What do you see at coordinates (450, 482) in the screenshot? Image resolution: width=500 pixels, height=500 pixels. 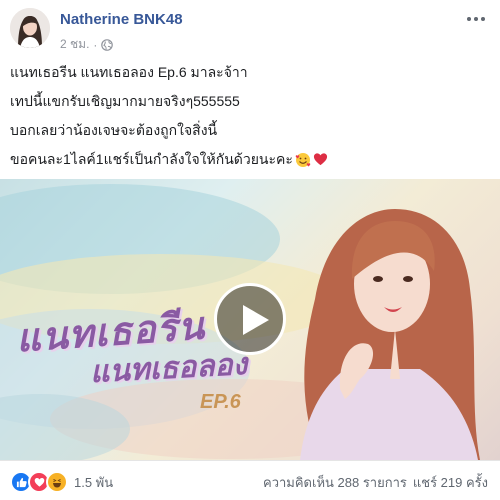 I see `shares-count: แชร์ 219 ครั้ง` at bounding box center [450, 482].